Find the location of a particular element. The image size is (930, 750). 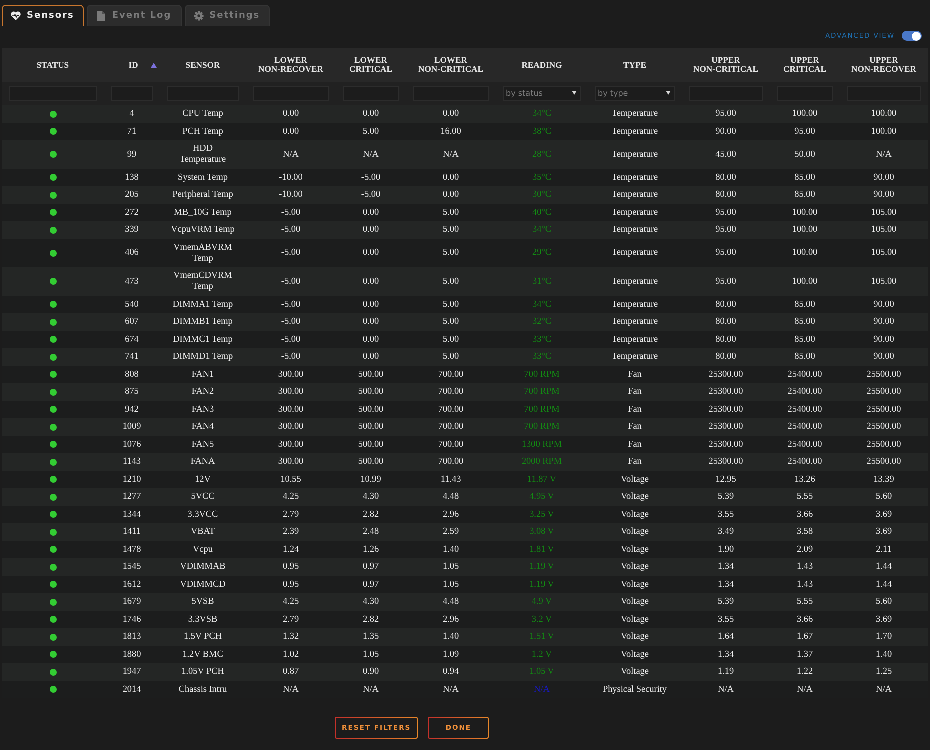

threshold-value: -10.00 is located at coordinates (291, 195).